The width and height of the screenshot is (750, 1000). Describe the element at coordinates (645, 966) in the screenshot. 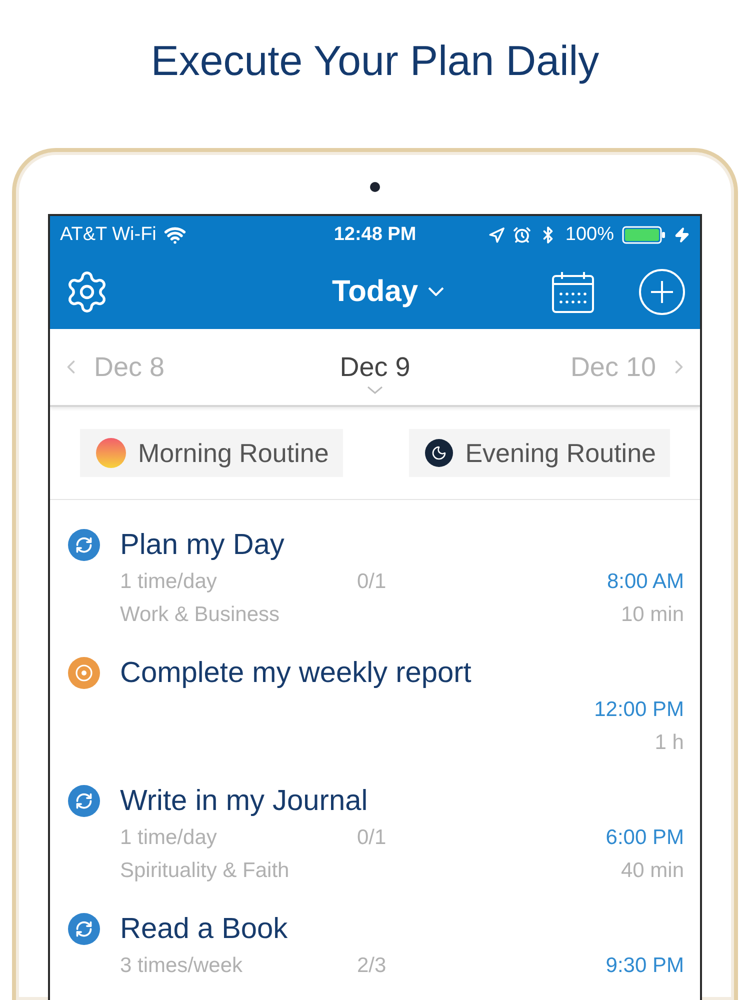

I see `time-label: 9:30 PM` at that location.